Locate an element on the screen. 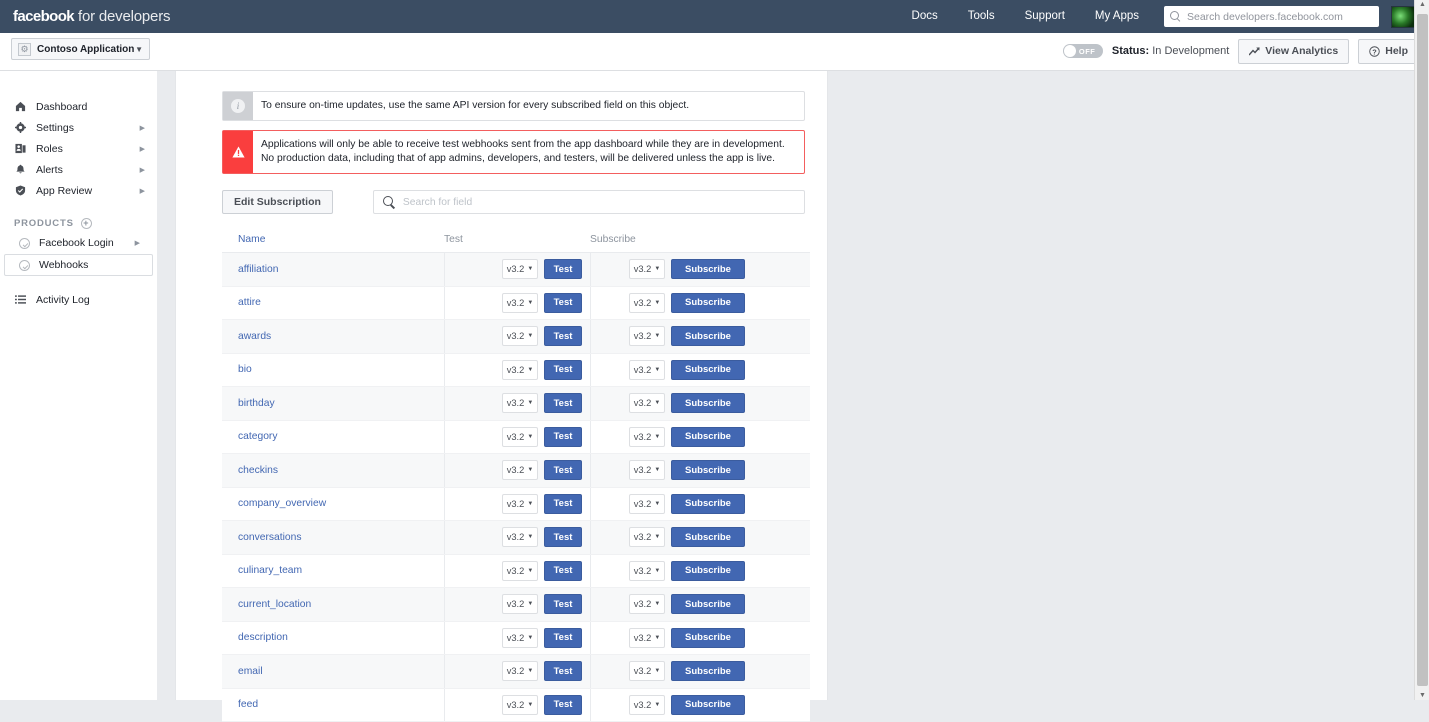 This screenshot has height=722, width=1429. global-search-box: Search developers.facebook.com is located at coordinates (1271, 16).